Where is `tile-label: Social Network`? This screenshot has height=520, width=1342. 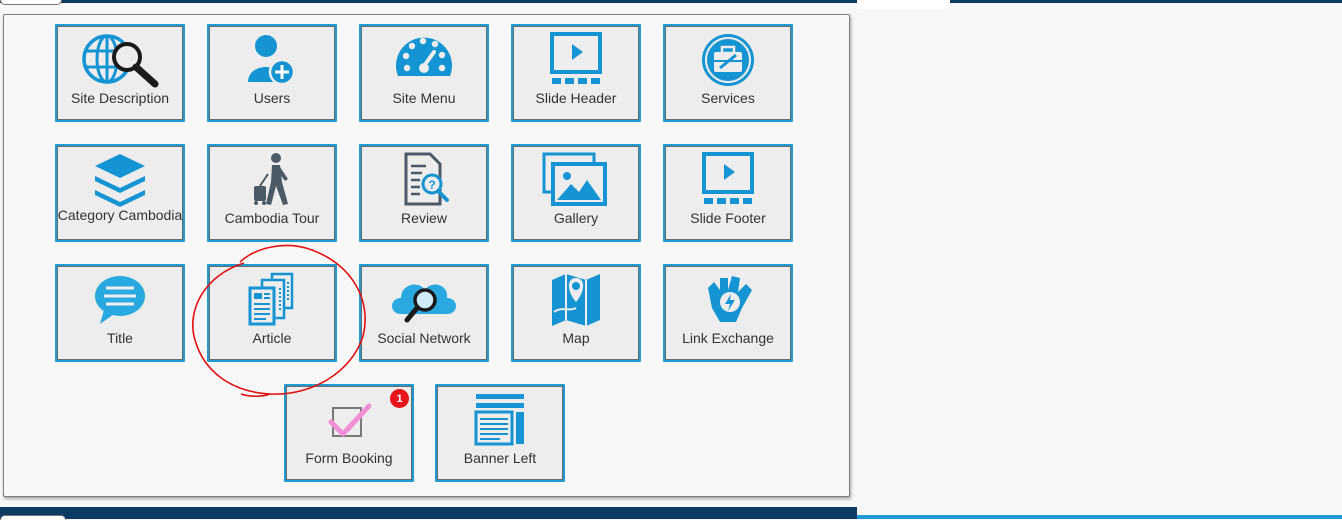
tile-label: Social Network is located at coordinates (424, 338).